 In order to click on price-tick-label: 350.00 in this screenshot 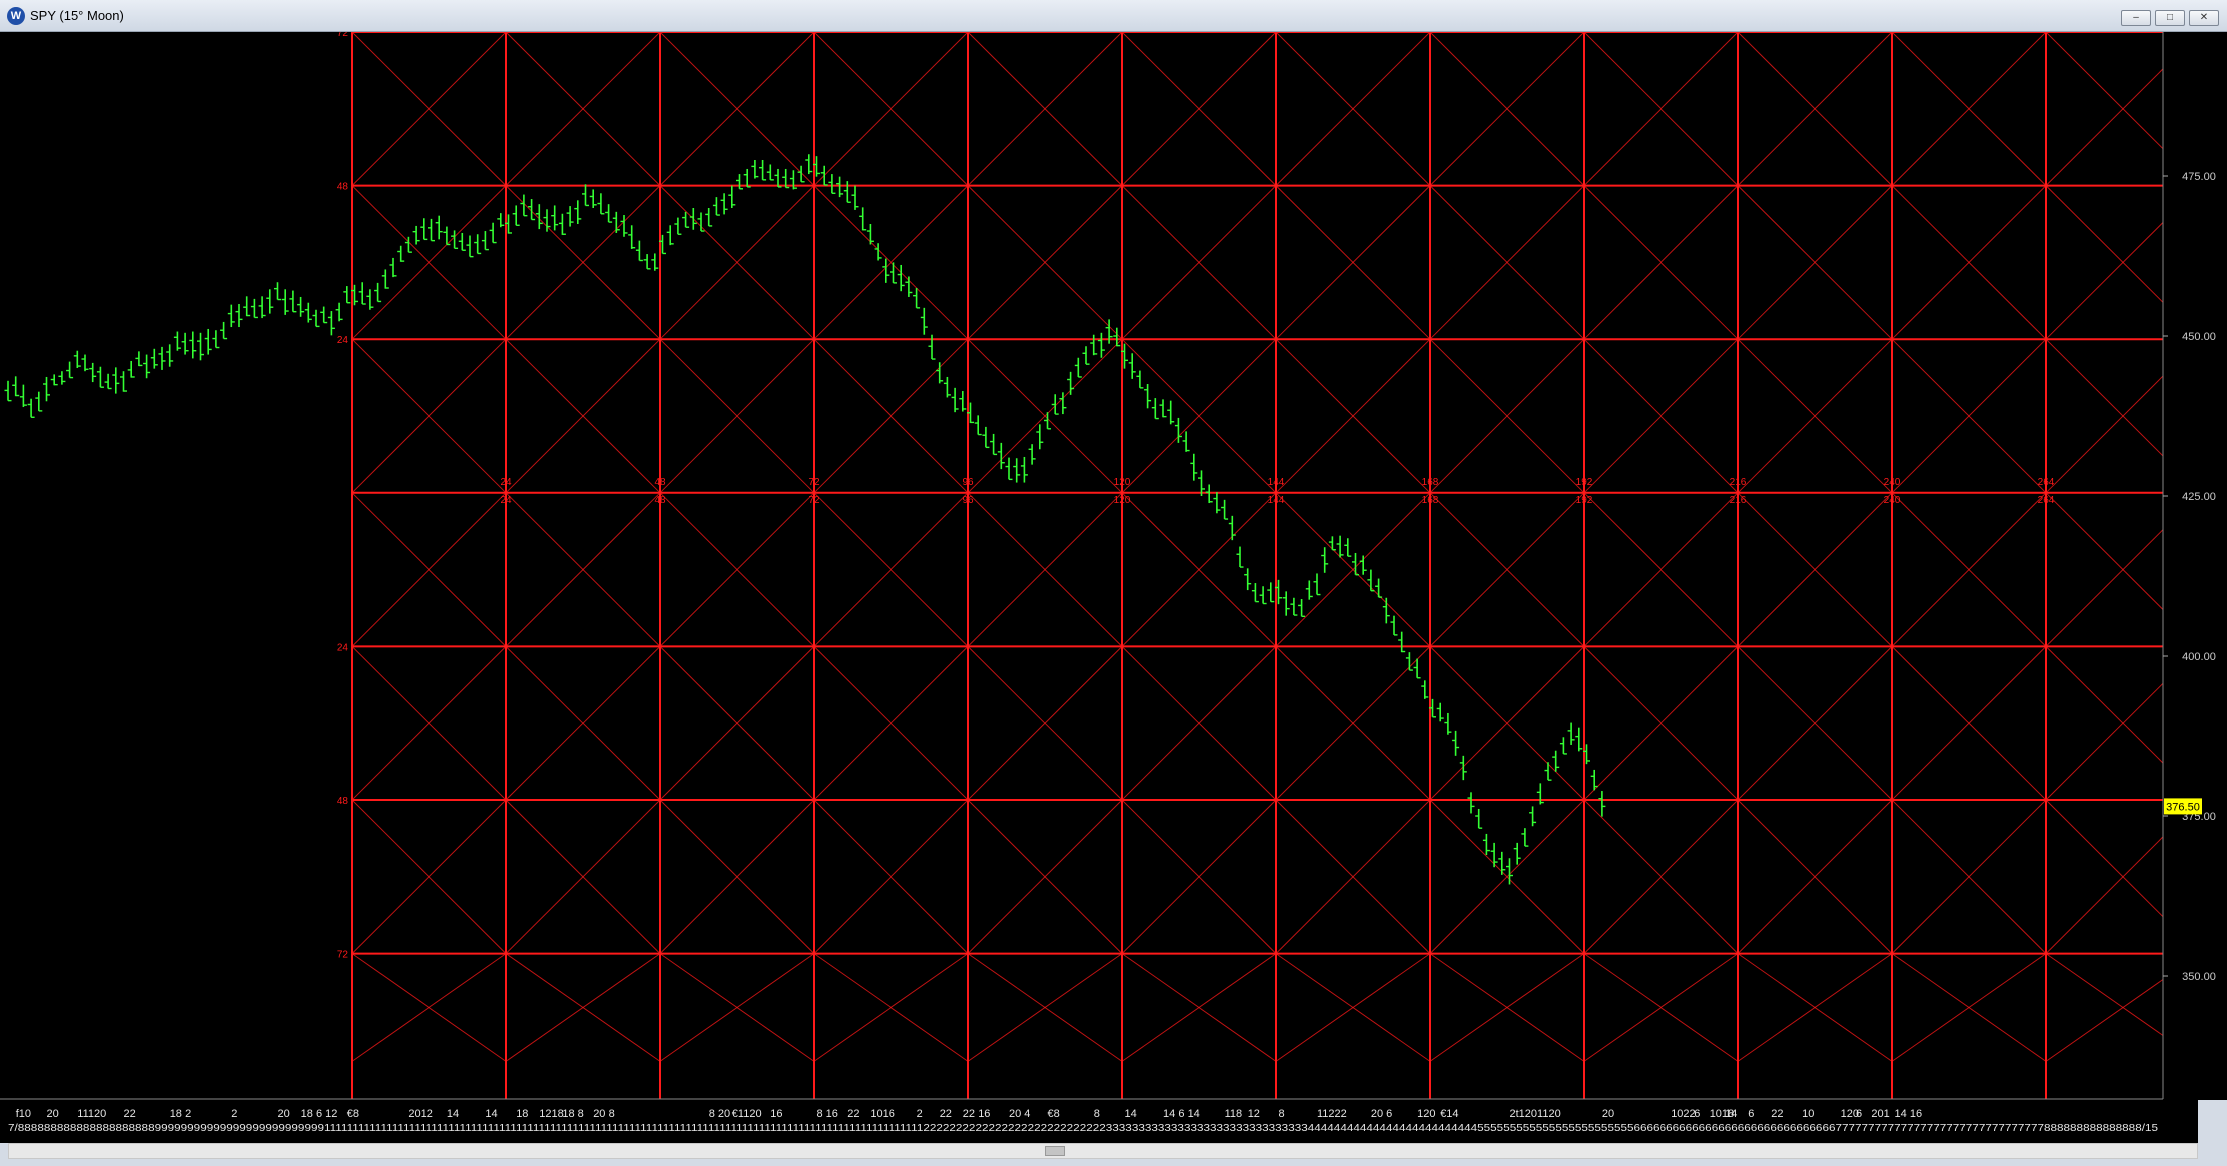, I will do `click(2199, 977)`.